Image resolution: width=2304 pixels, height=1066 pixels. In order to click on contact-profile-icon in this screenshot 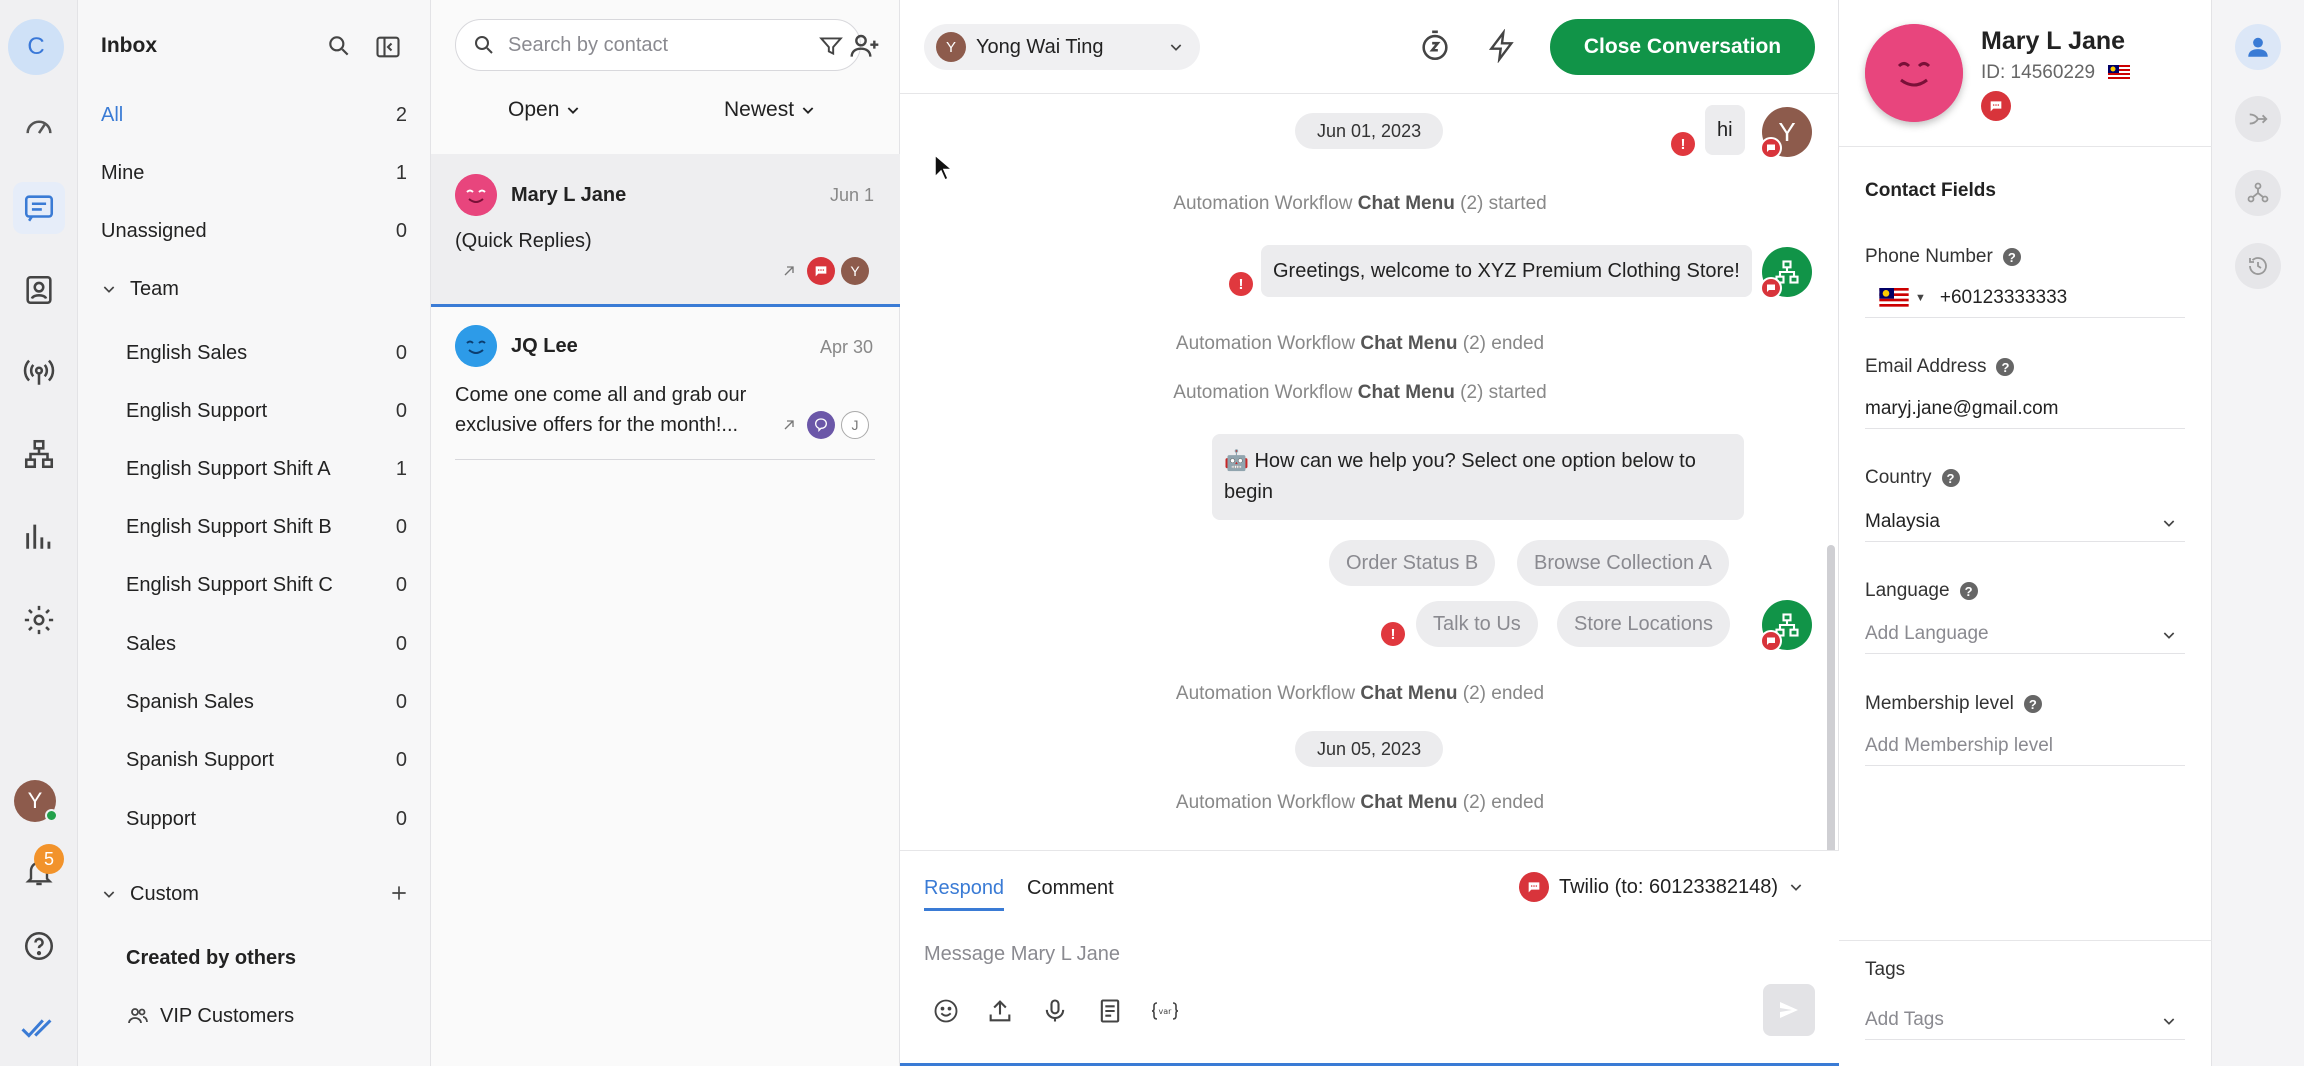, I will do `click(2258, 47)`.